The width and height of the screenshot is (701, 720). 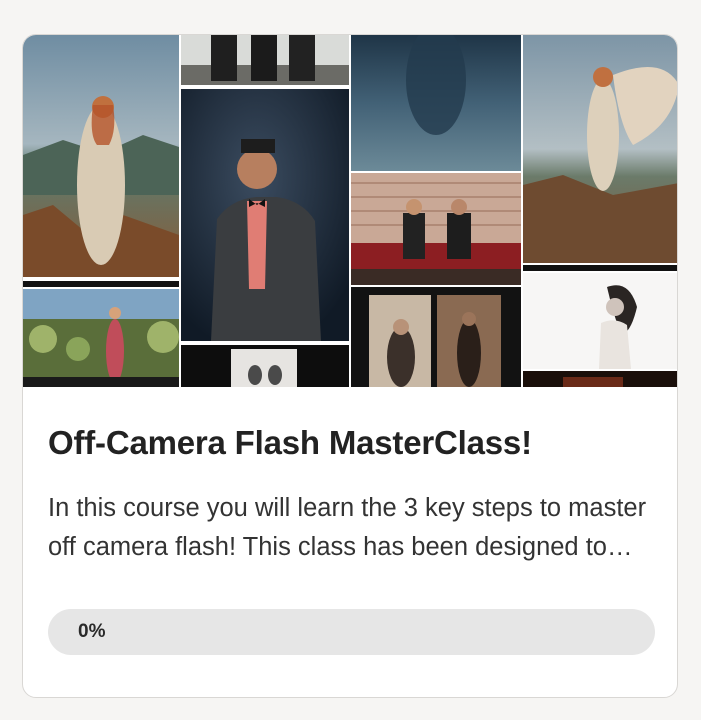 I want to click on progress-label: 0%, so click(x=92, y=631).